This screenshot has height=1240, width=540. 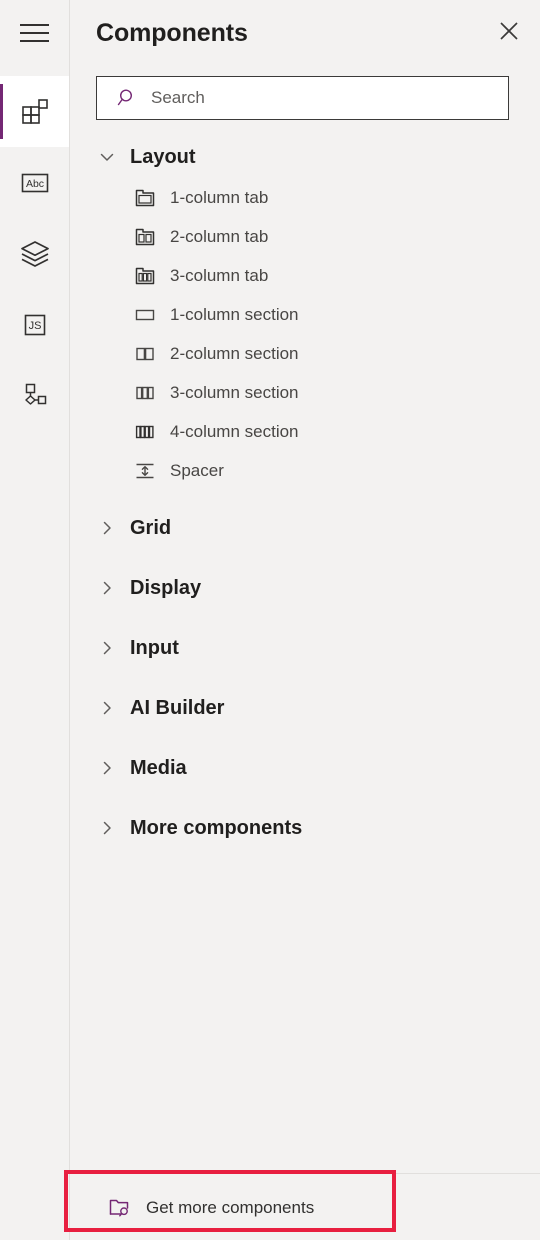 I want to click on component-item-1-column-tab: 1-column tab, so click(x=305, y=197).